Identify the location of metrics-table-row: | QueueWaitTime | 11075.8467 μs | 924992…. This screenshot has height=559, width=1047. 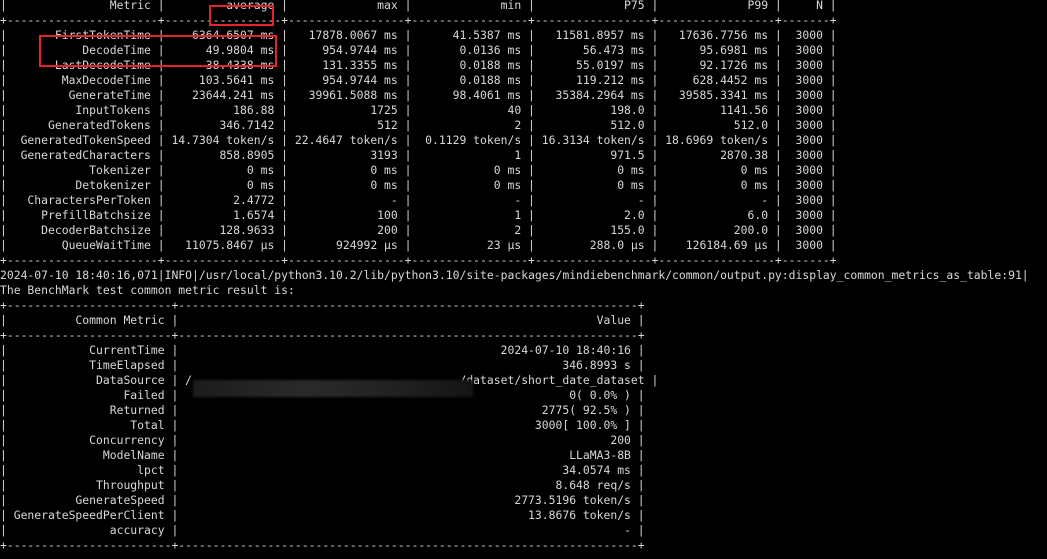
(418, 245).